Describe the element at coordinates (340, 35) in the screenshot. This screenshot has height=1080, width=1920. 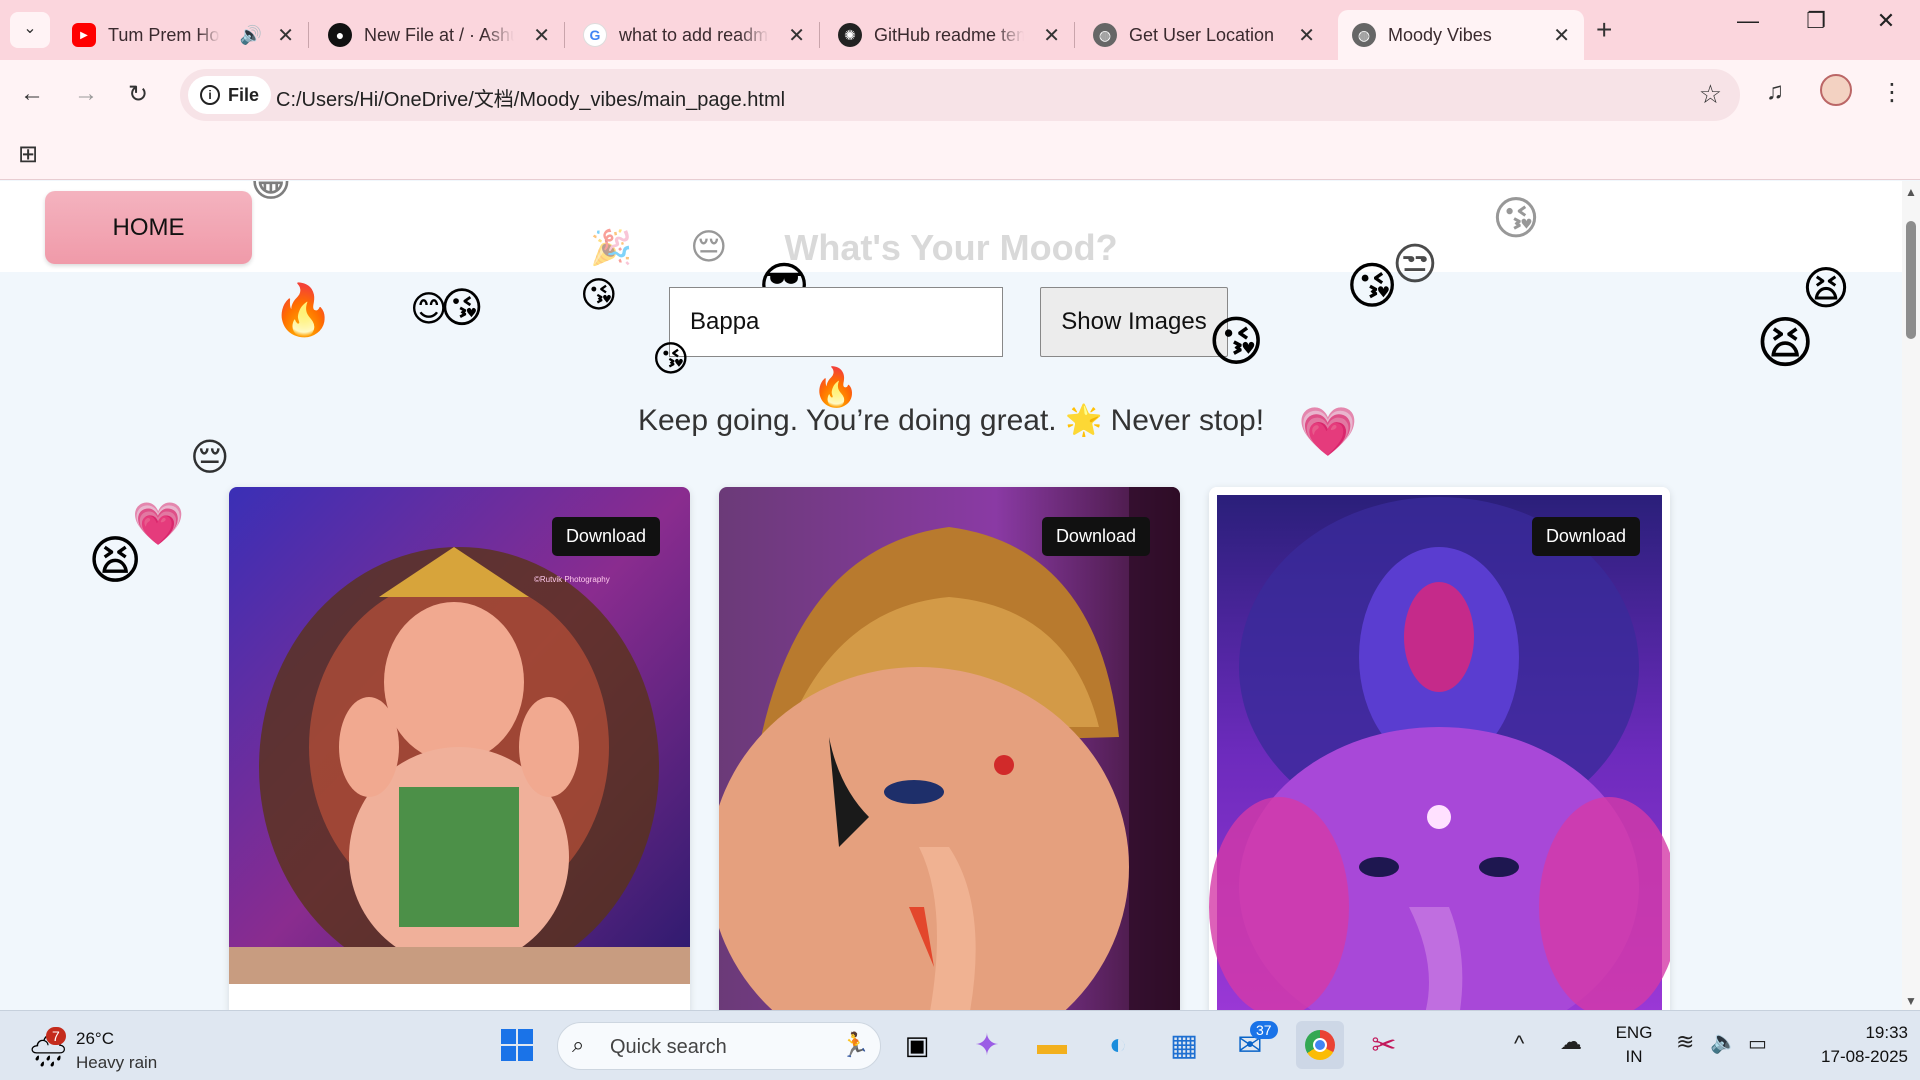
I see `github-icon: ●` at that location.